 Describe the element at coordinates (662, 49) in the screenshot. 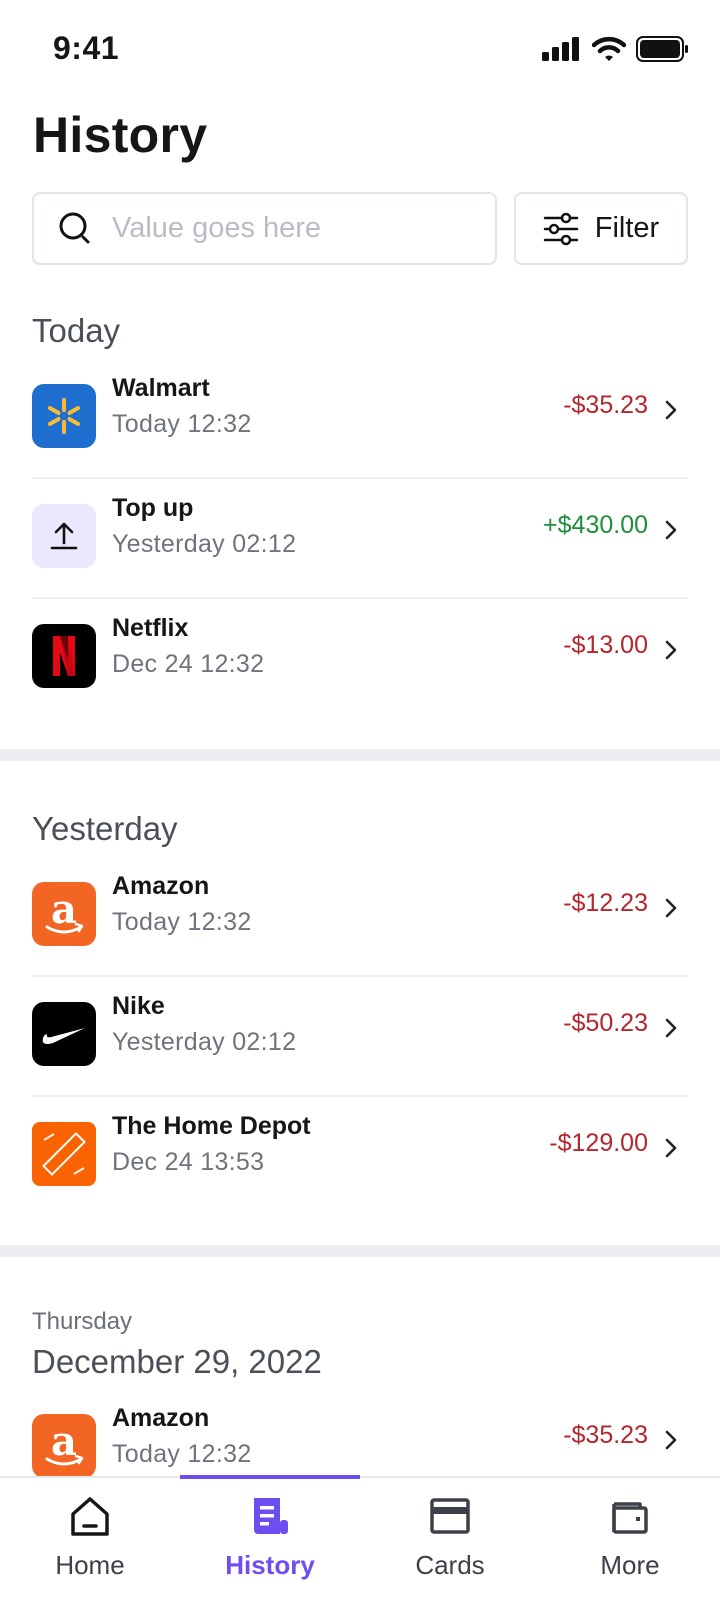

I see `battery-icon` at that location.